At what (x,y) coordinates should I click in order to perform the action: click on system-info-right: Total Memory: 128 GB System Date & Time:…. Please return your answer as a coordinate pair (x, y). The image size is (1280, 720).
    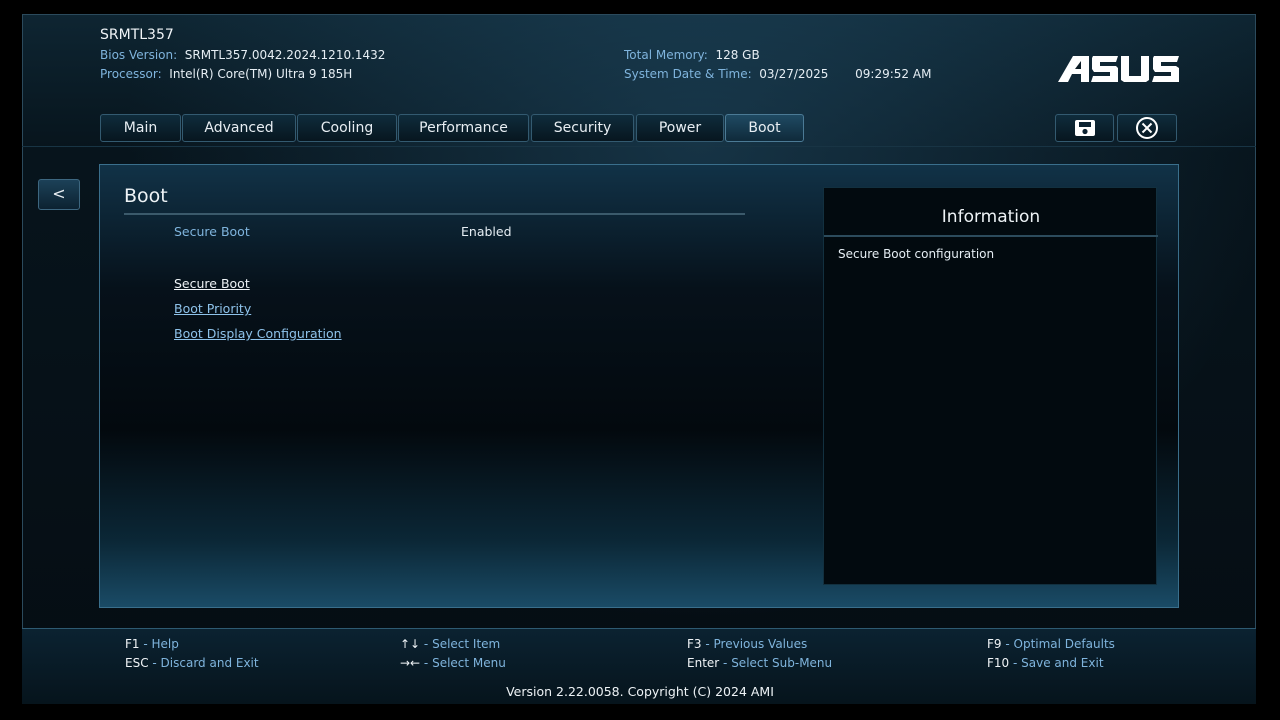
    Looking at the image, I should click on (777, 65).